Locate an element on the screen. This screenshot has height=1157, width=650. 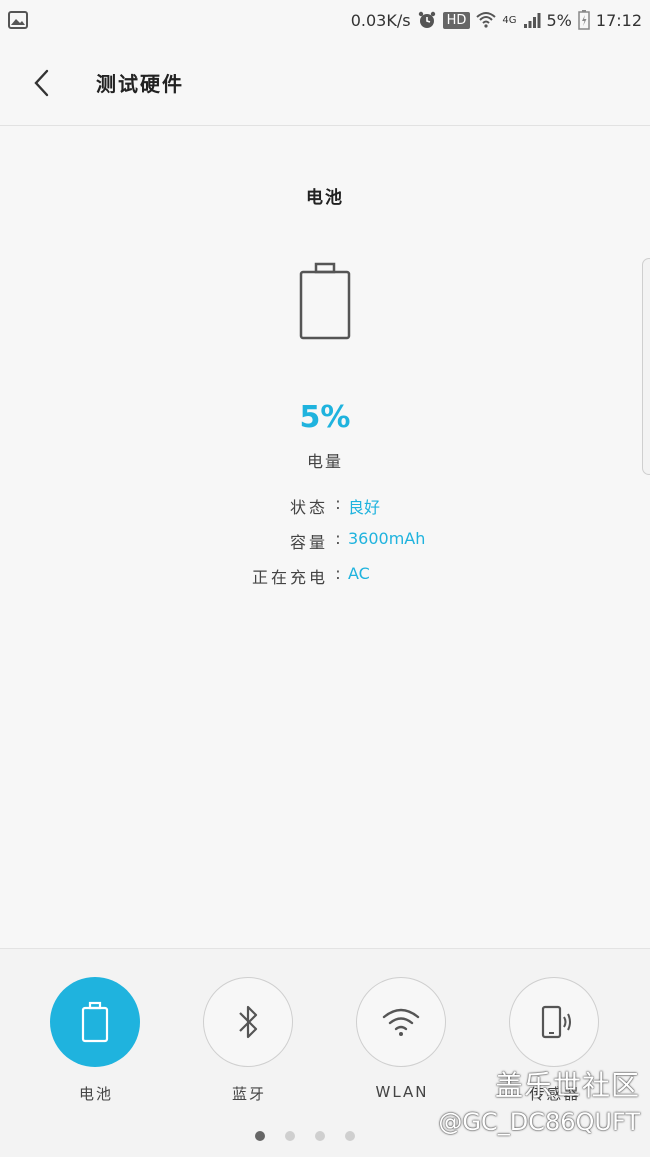
status-left is located at coordinates (18, 20).